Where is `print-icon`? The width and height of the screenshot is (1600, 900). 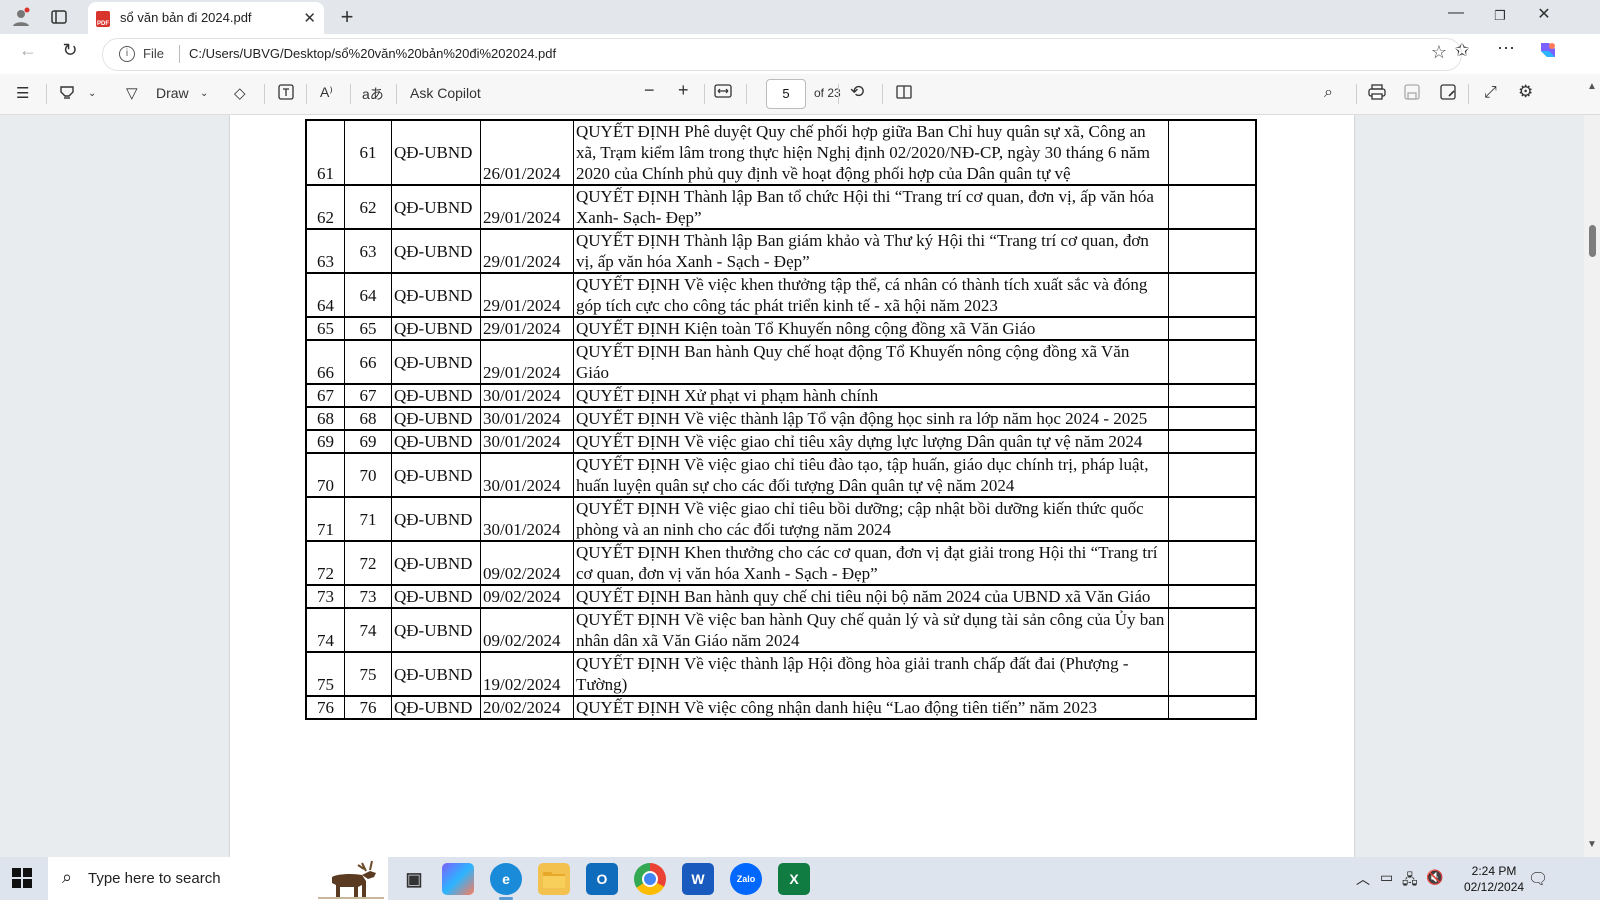 print-icon is located at coordinates (1377, 94).